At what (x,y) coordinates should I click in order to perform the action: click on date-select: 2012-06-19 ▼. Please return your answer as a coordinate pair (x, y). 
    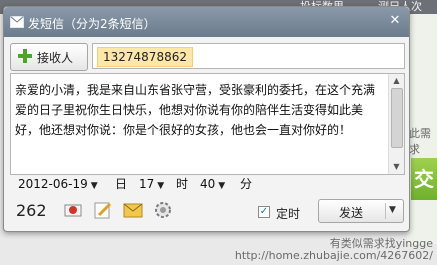
    Looking at the image, I should click on (58, 184).